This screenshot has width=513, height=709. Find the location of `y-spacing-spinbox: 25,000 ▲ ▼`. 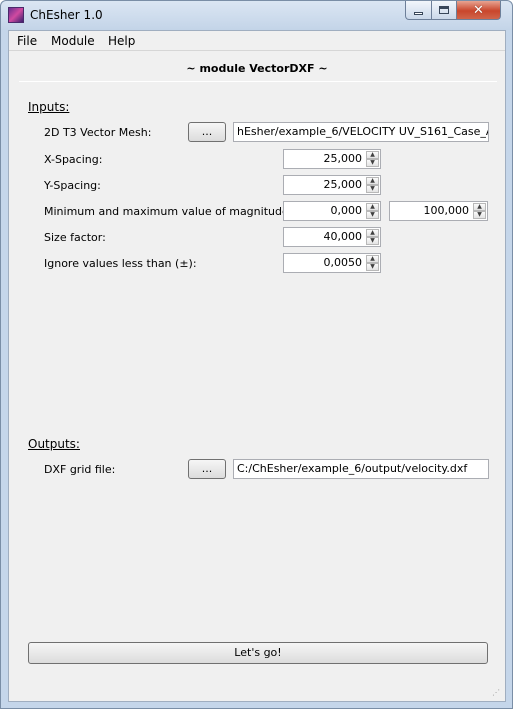

y-spacing-spinbox: 25,000 ▲ ▼ is located at coordinates (332, 185).